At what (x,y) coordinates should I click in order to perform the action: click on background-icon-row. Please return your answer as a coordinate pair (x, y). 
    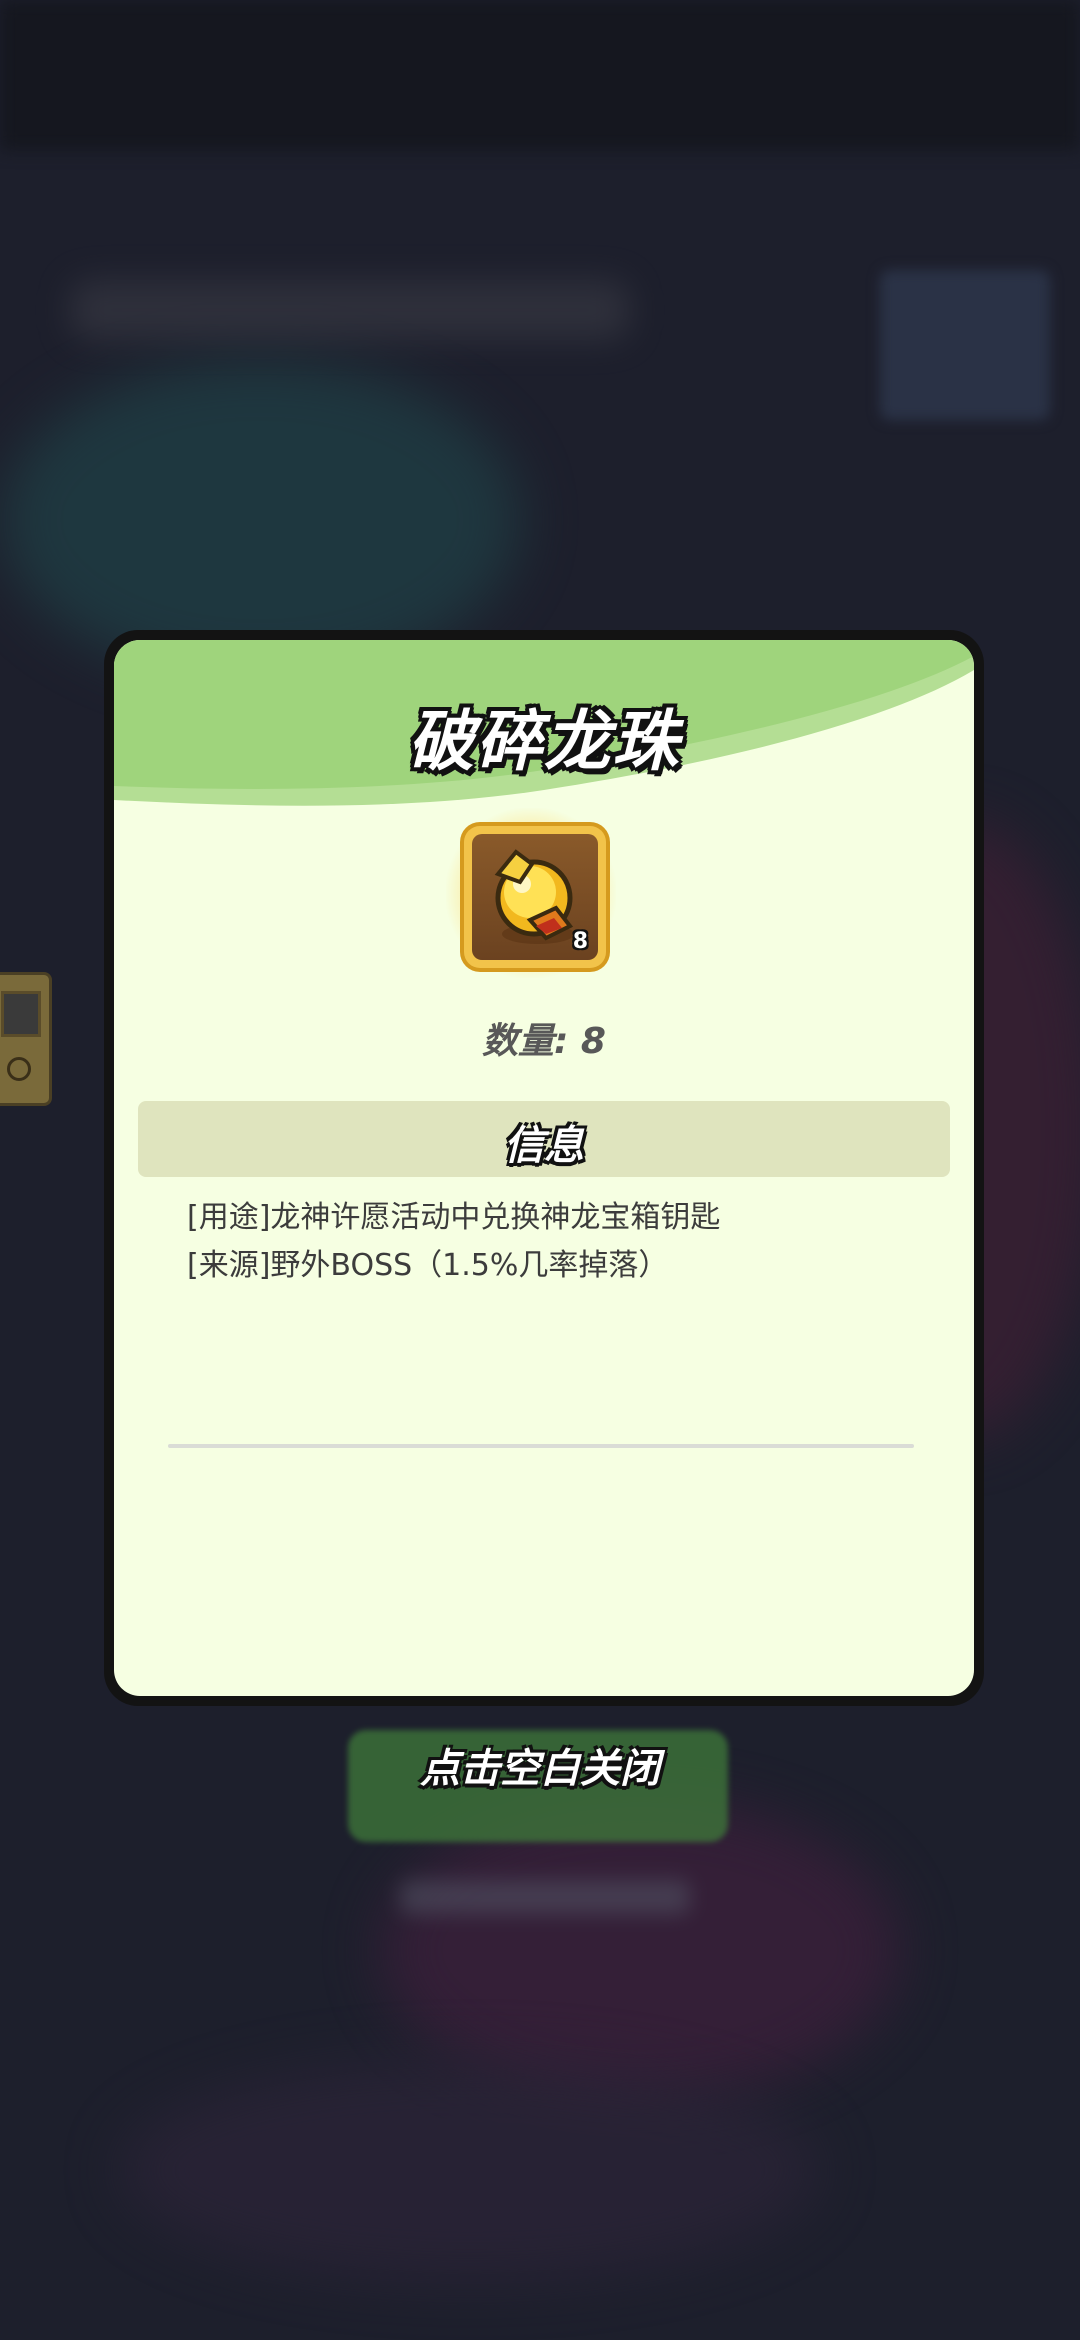
    Looking at the image, I should click on (350, 310).